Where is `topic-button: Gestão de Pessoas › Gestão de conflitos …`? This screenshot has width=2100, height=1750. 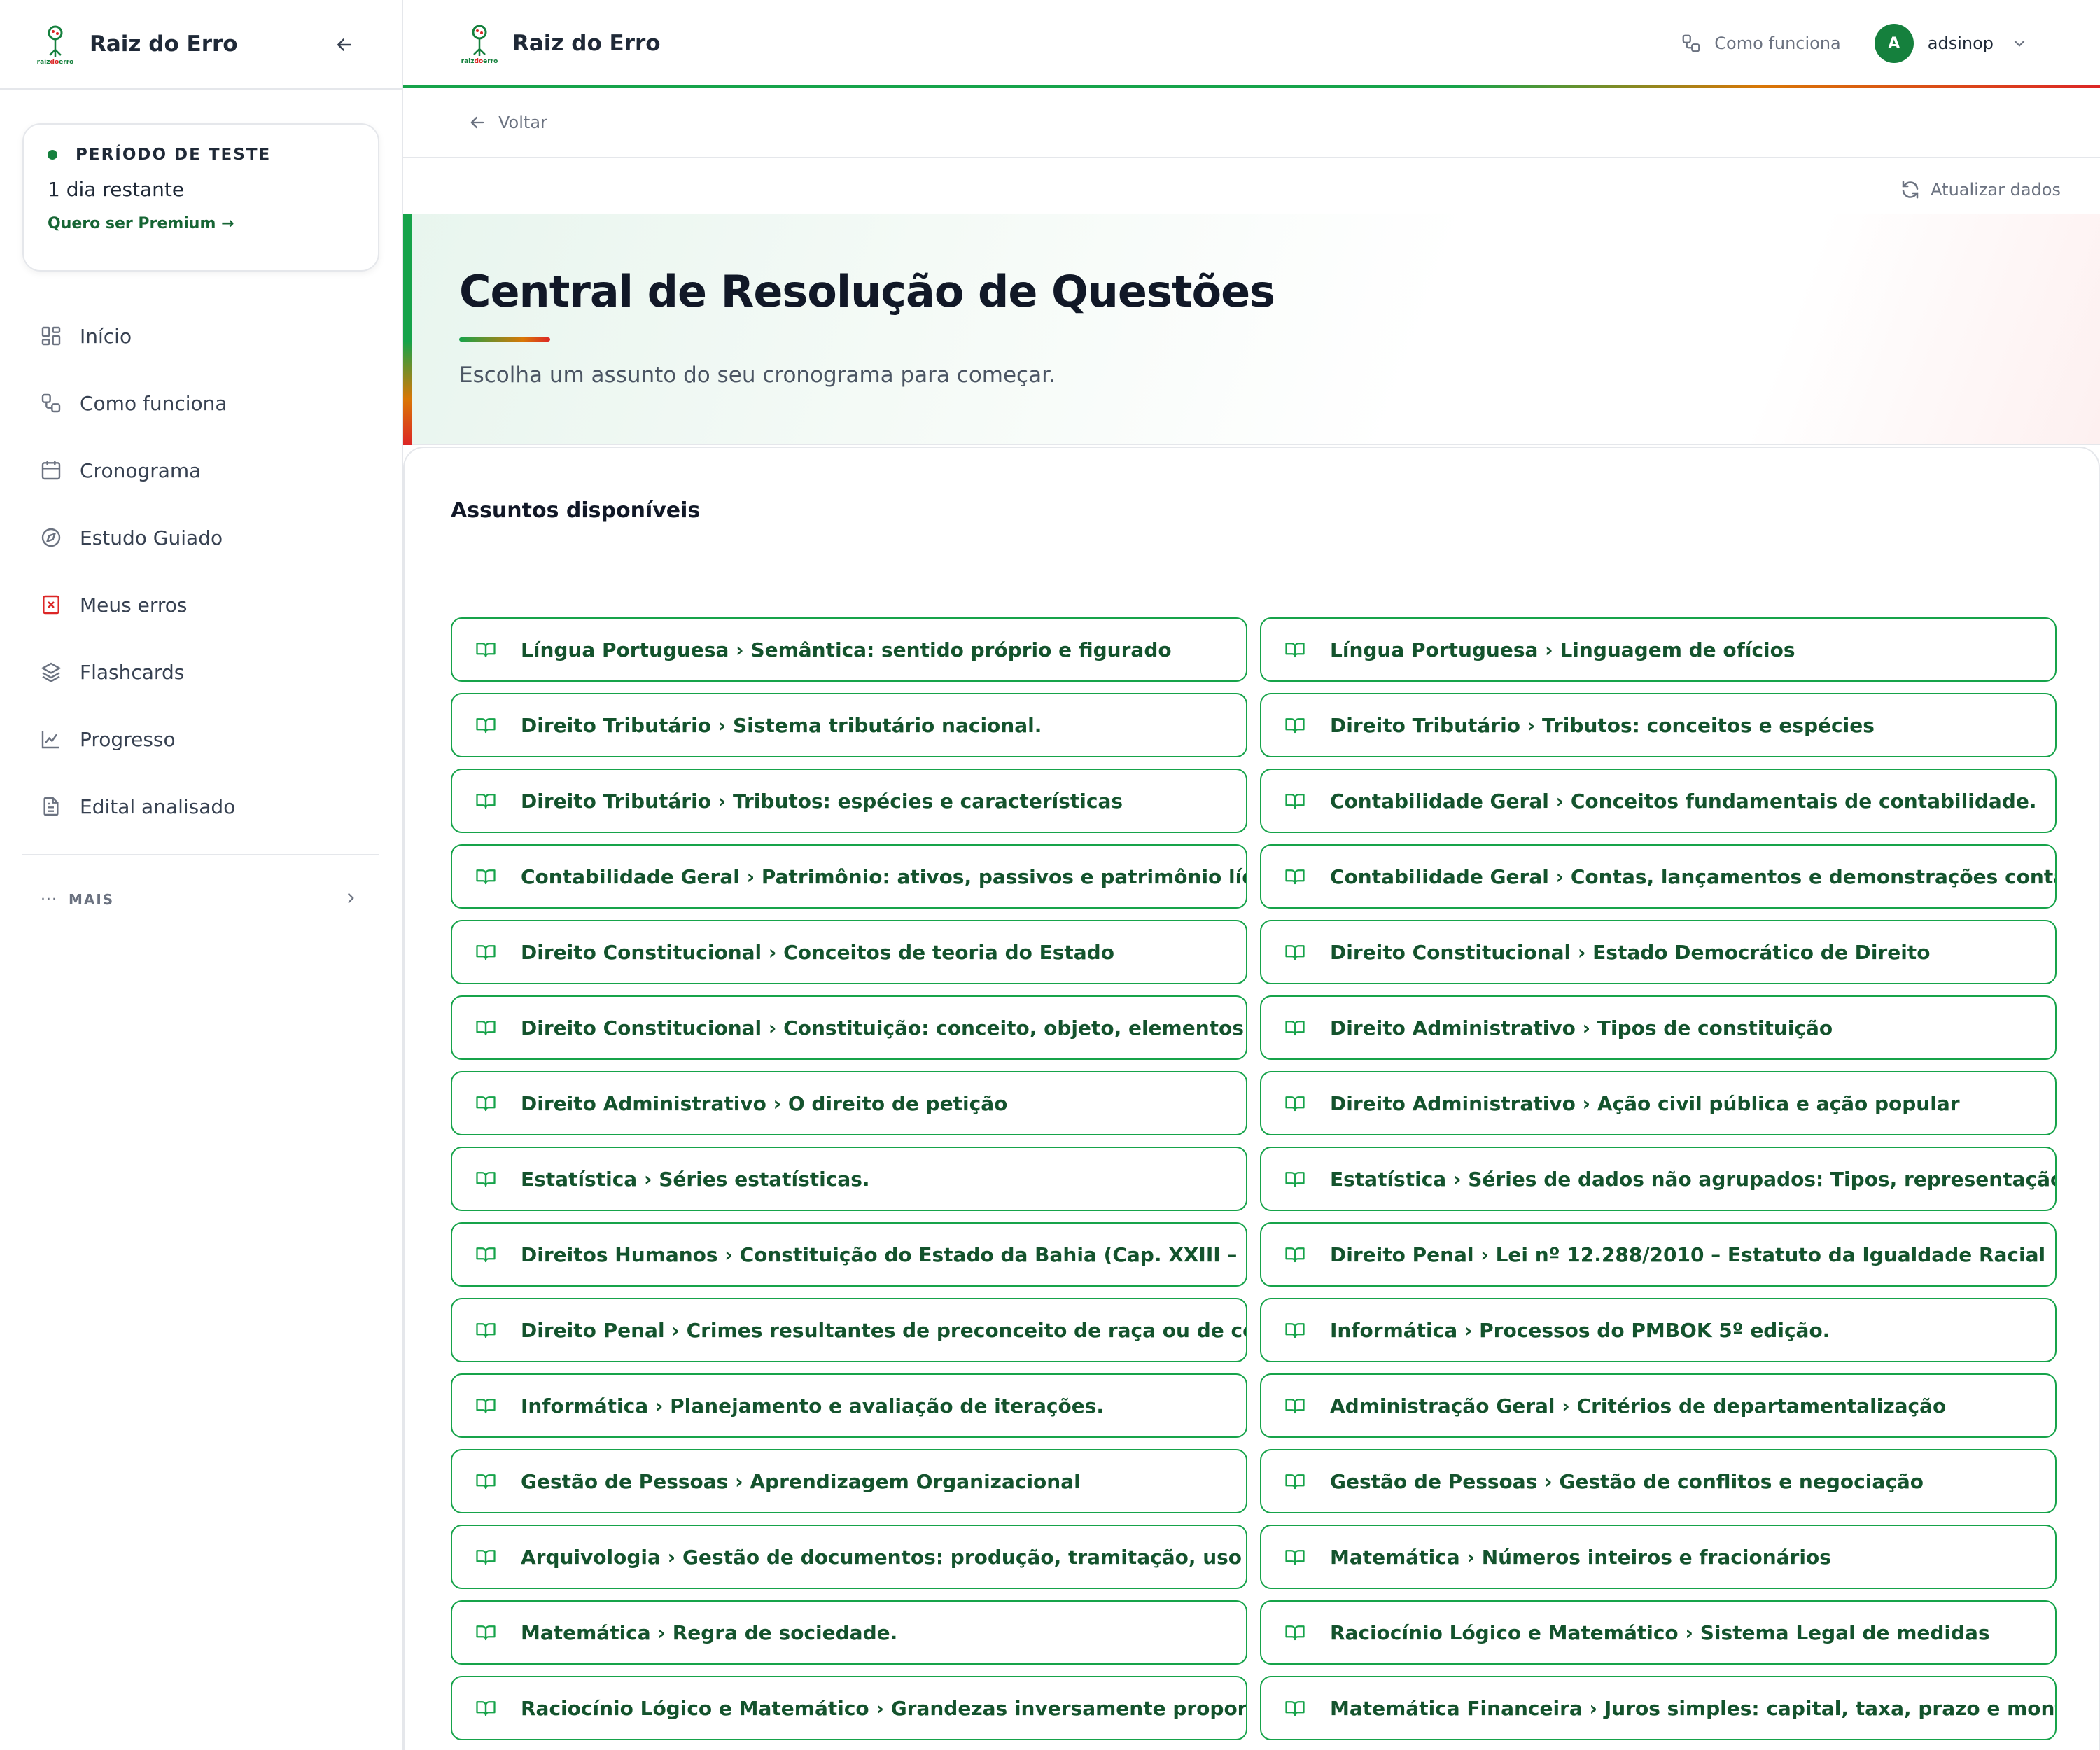
topic-button: Gestão de Pessoas › Gestão de conflitos … is located at coordinates (1658, 1481).